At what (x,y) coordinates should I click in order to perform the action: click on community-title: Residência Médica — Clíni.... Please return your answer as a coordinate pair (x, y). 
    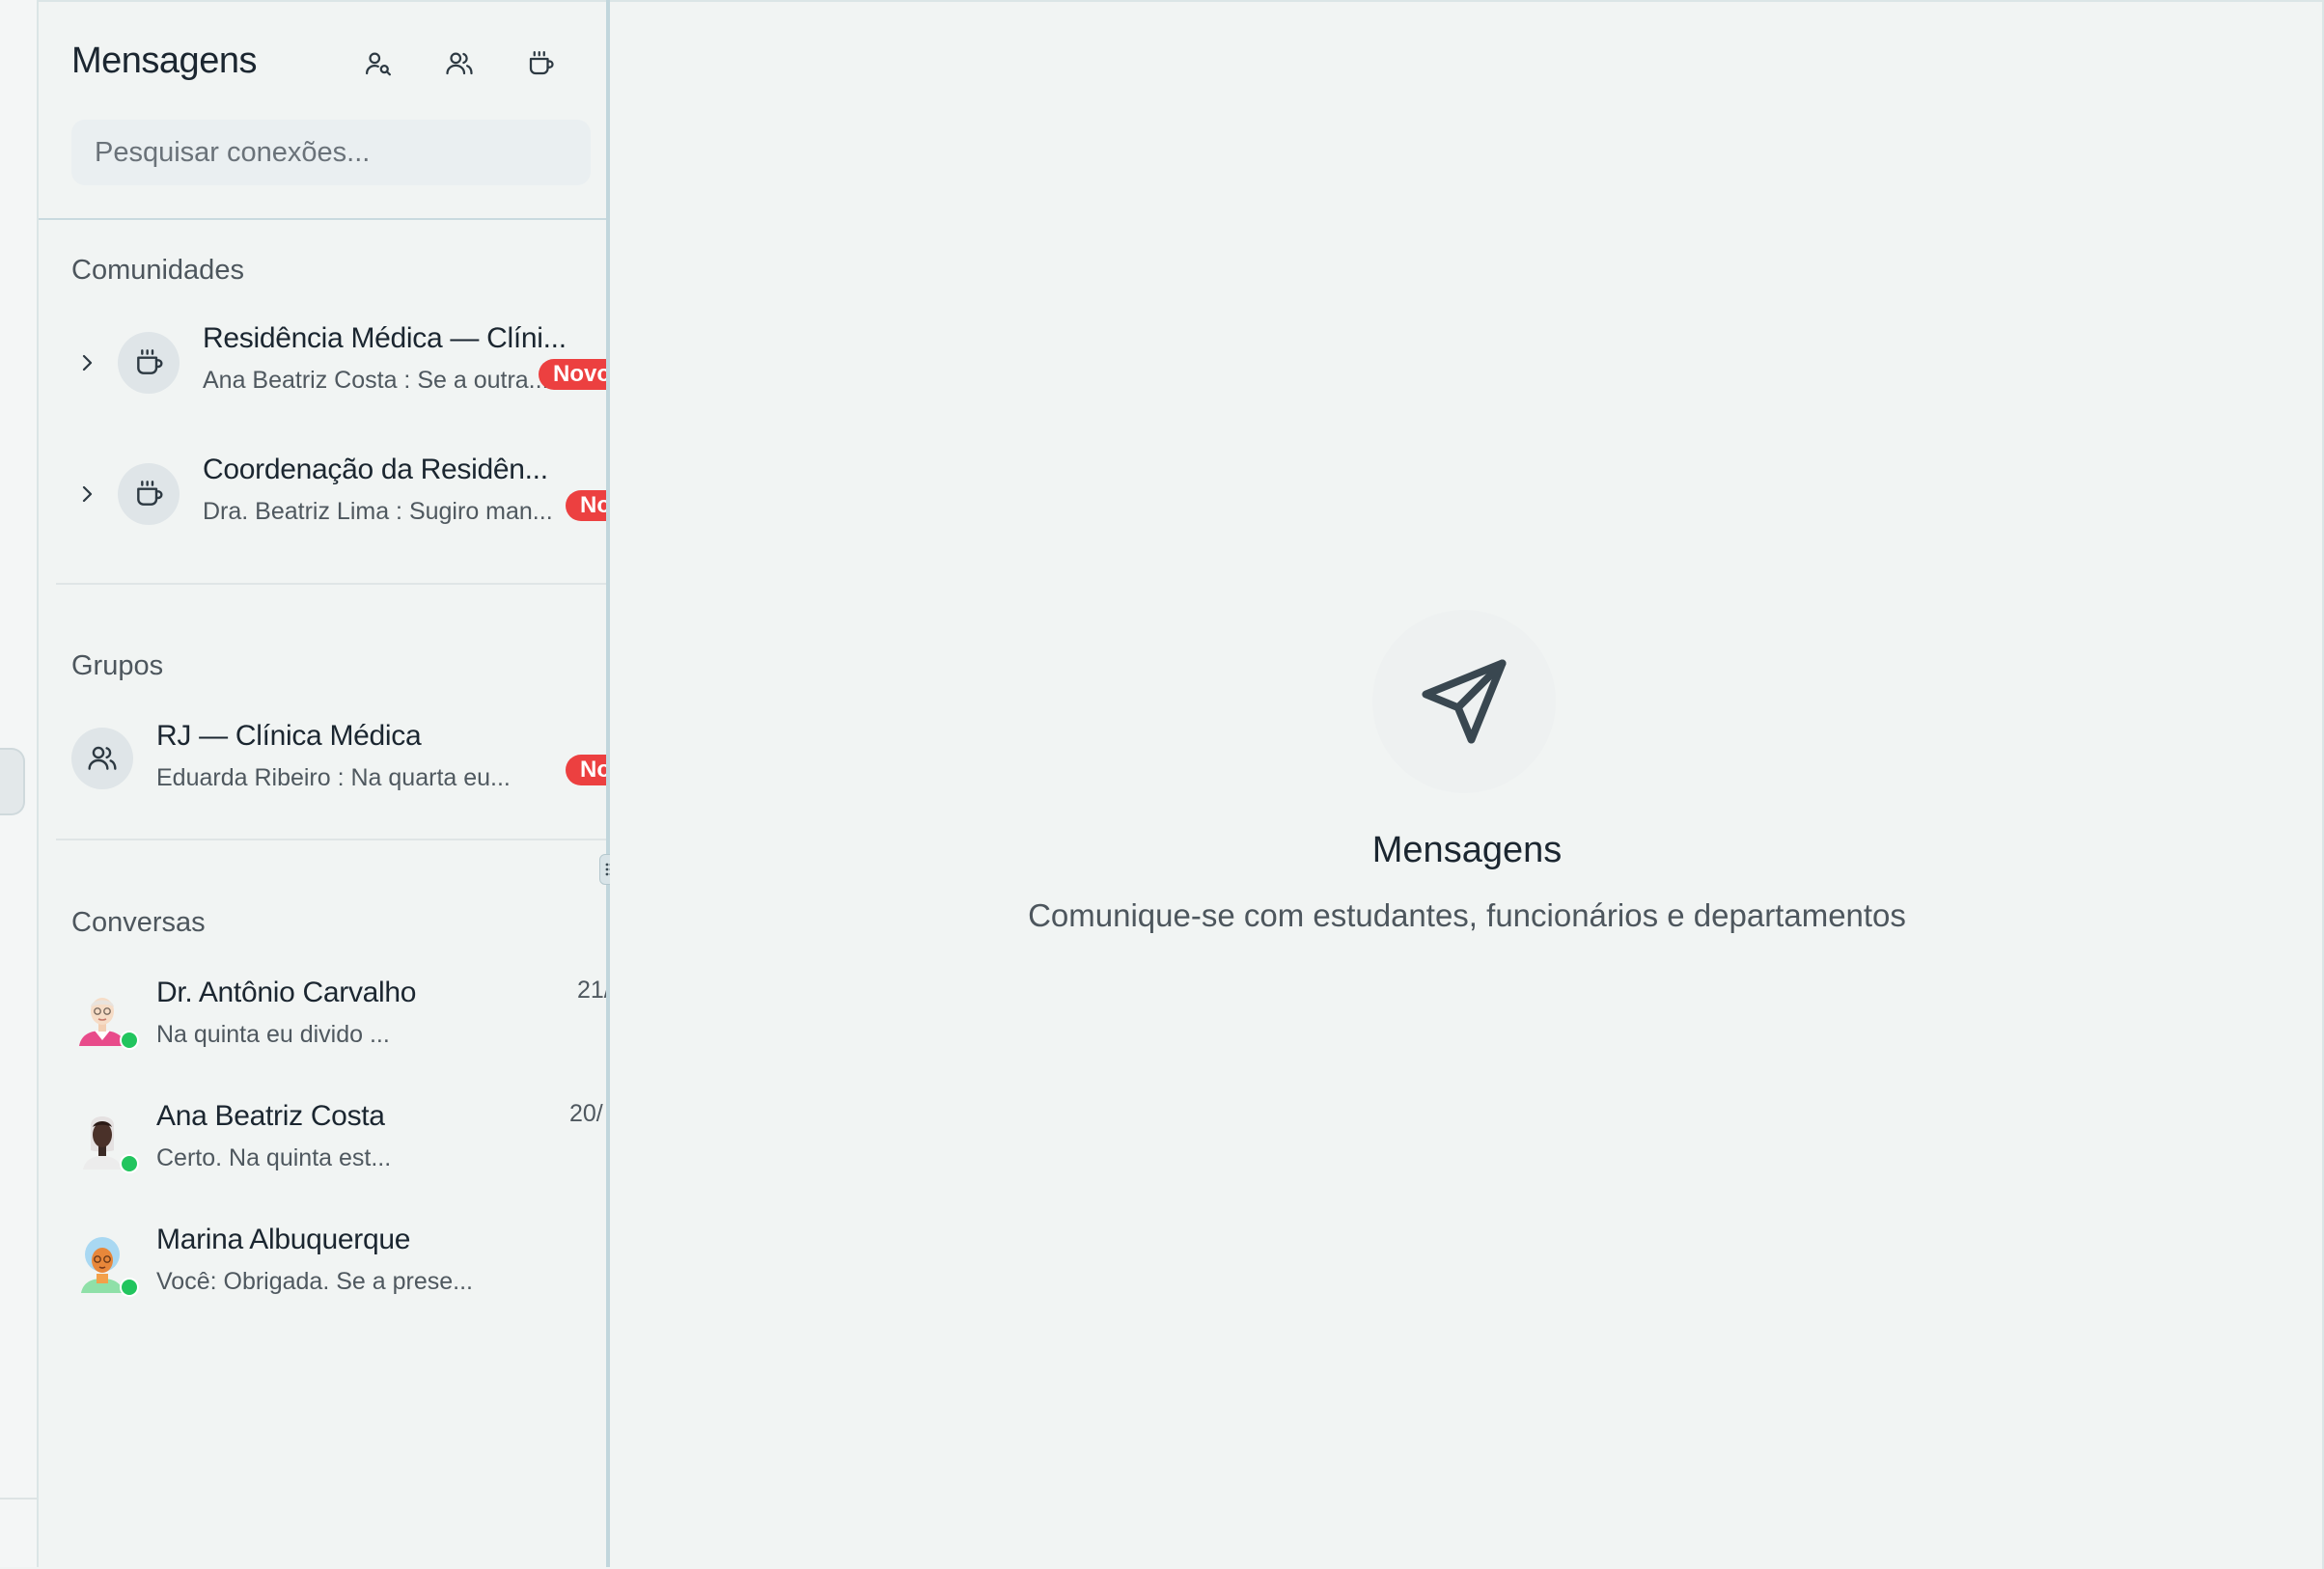
    Looking at the image, I should click on (385, 338).